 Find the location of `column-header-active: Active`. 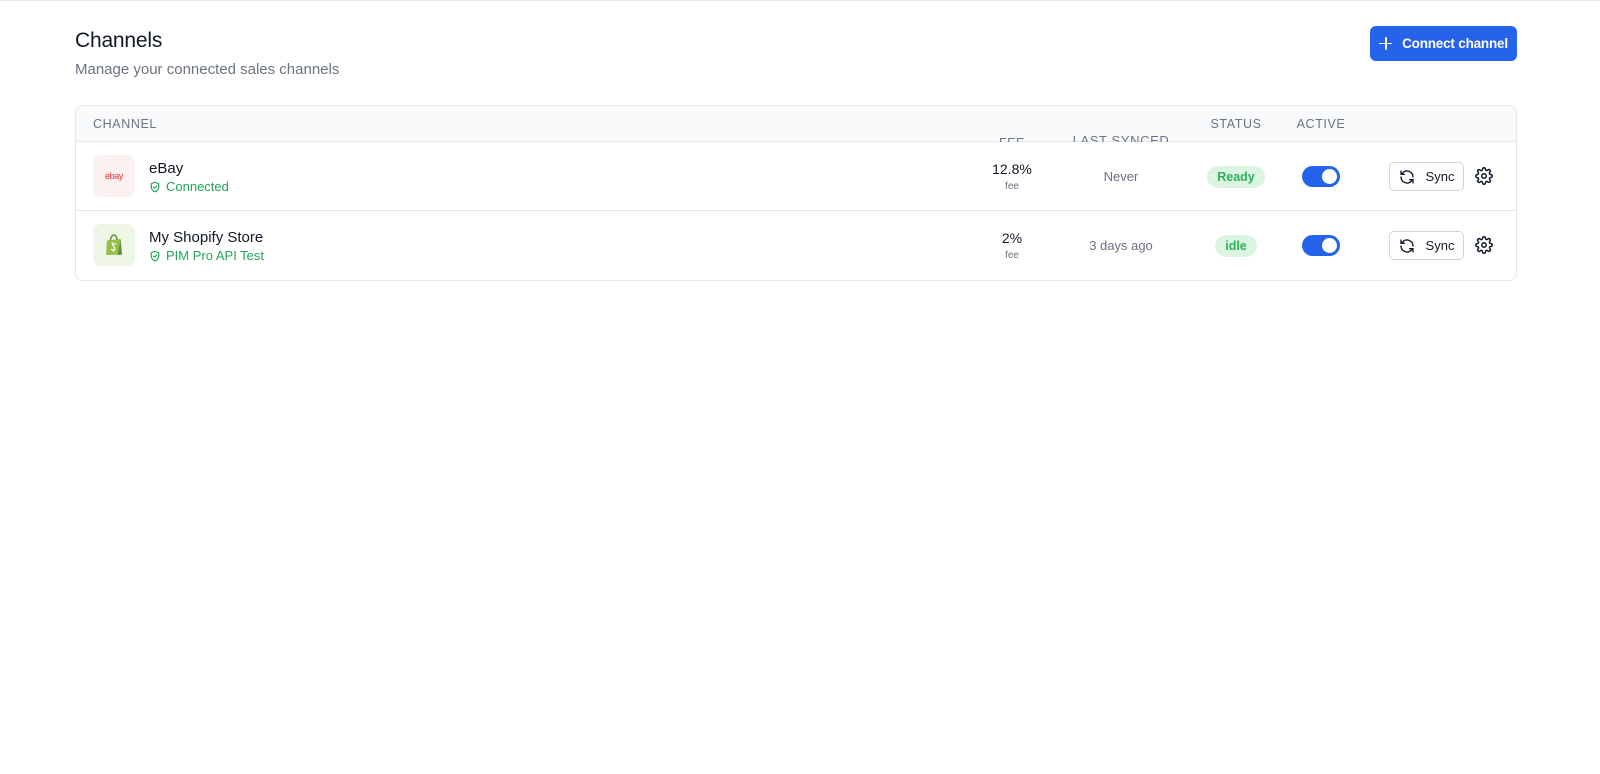

column-header-active: Active is located at coordinates (1321, 124).